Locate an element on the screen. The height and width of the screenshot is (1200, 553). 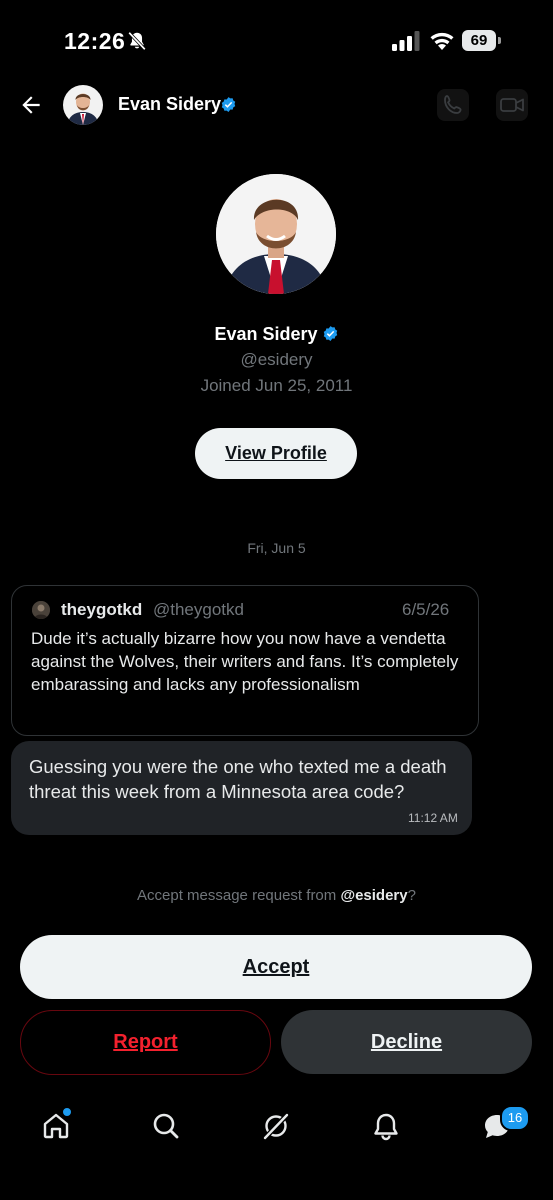
voice-call-button is located at coordinates (453, 105).